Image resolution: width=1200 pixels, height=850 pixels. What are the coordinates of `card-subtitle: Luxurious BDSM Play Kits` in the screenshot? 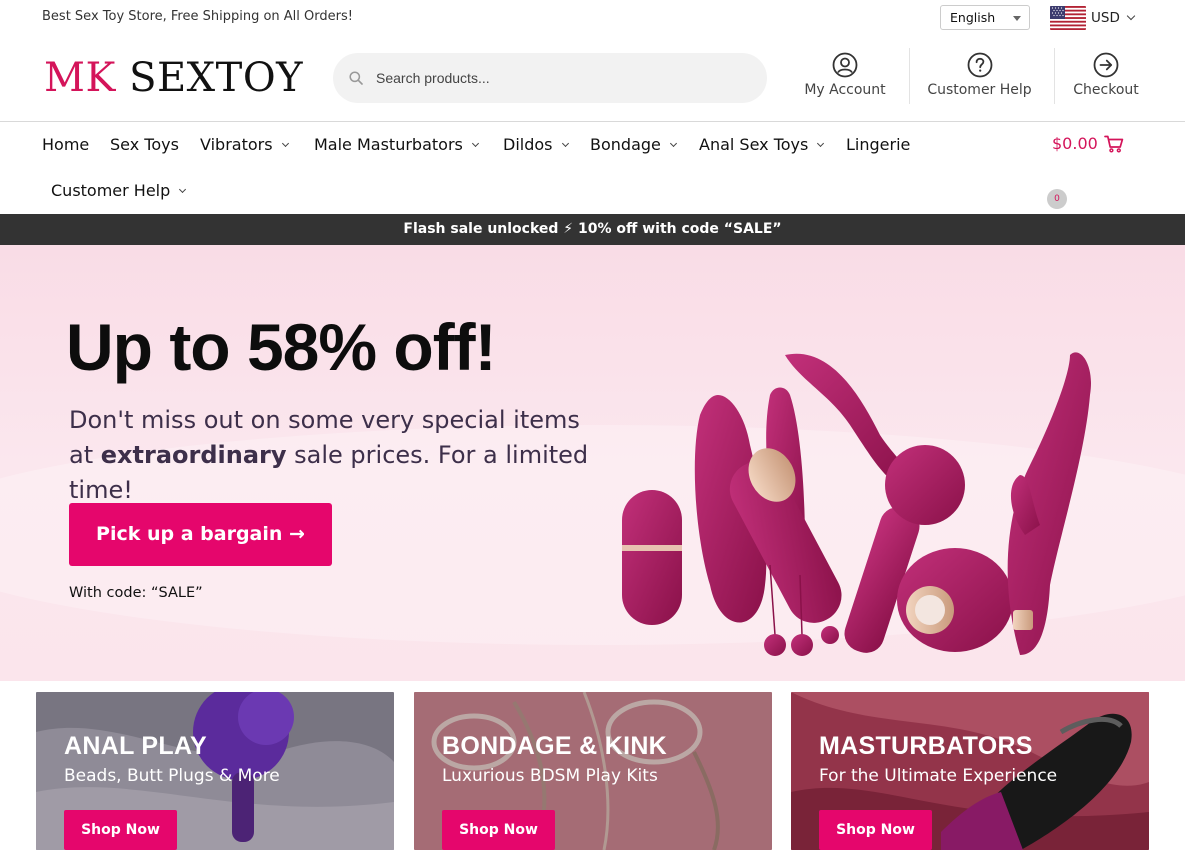 It's located at (550, 776).